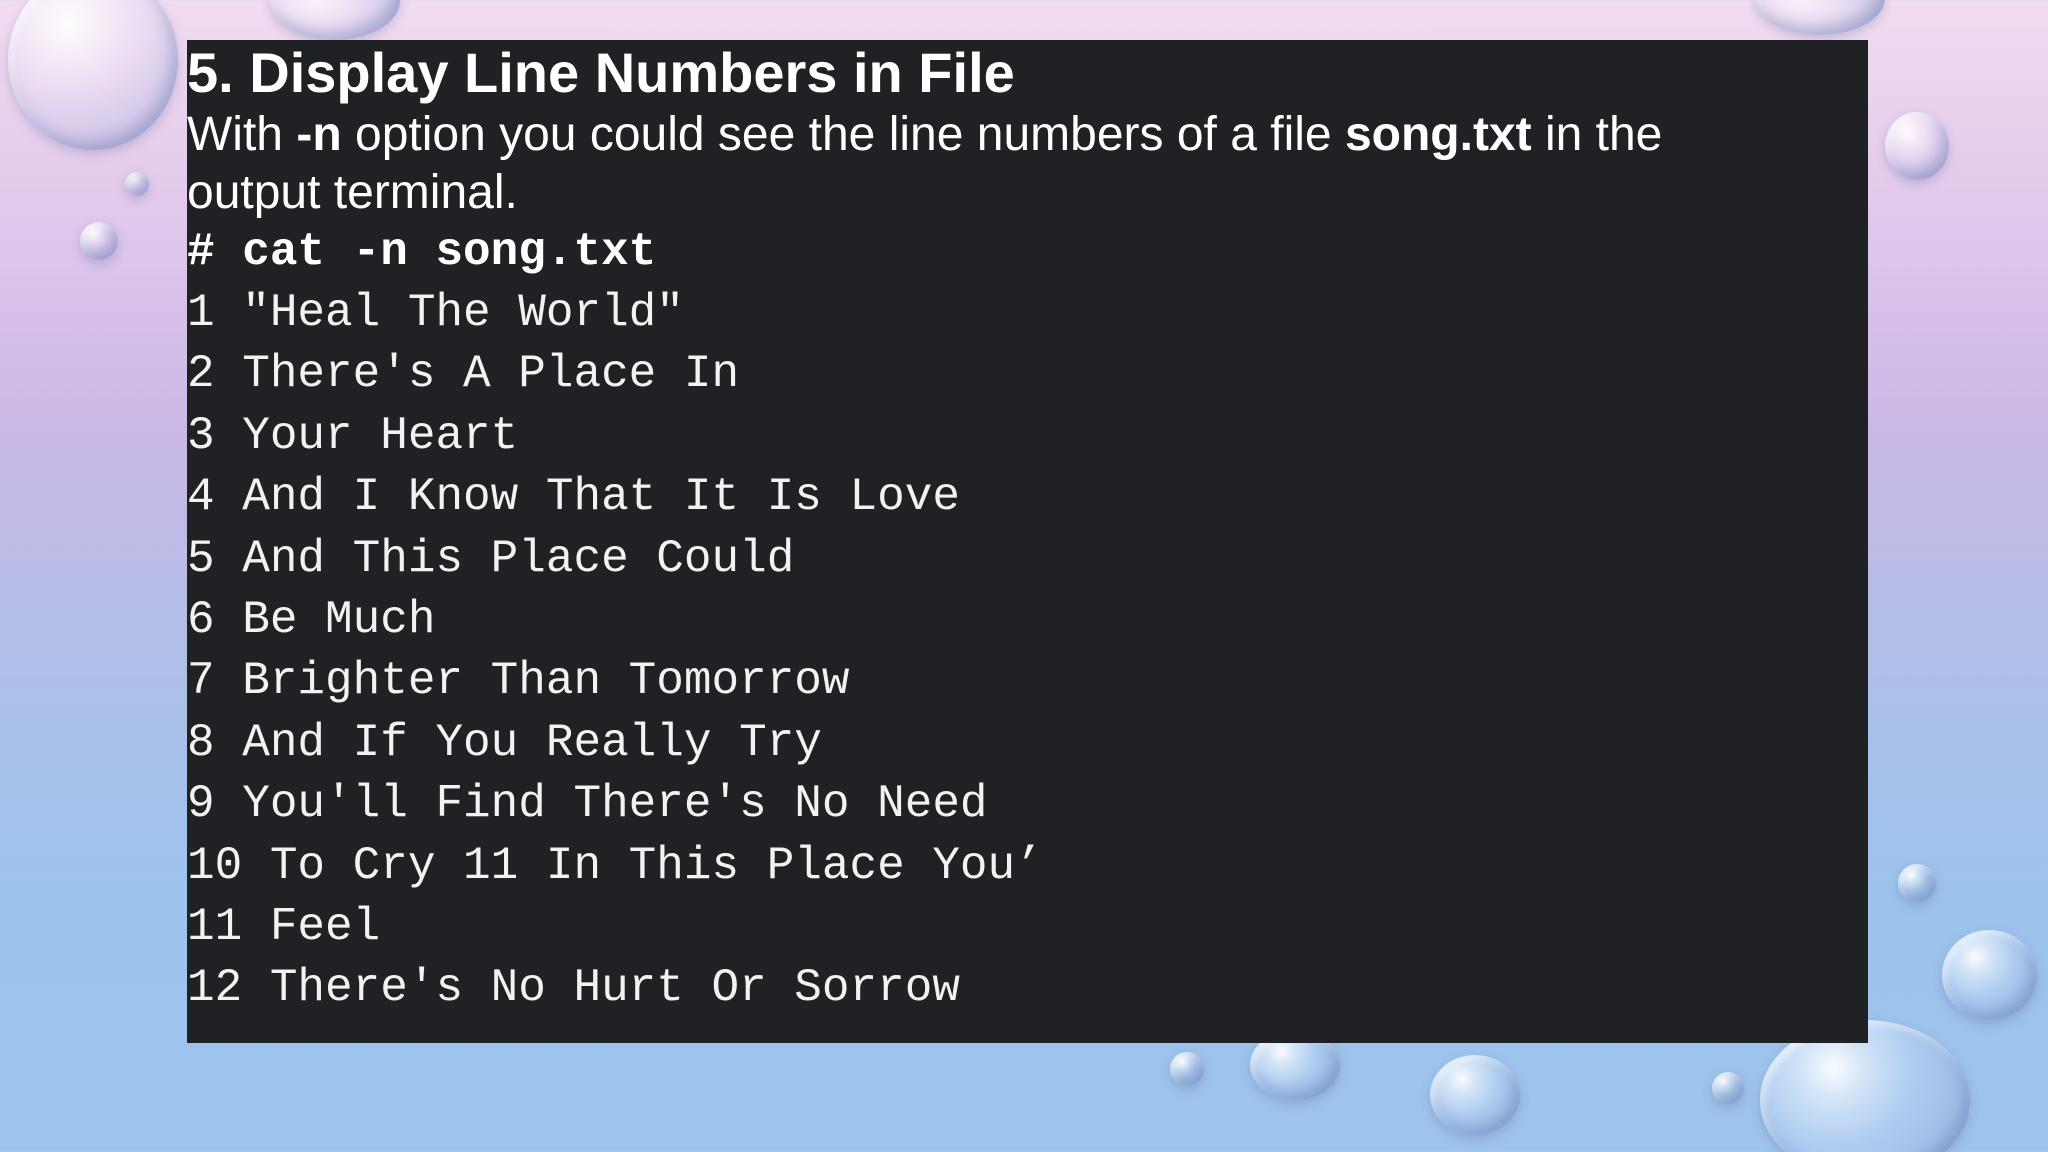 This screenshot has height=1152, width=2048. Describe the element at coordinates (573, 988) in the screenshot. I see `output-line: 12 There's No Hurt Or Sorrow` at that location.